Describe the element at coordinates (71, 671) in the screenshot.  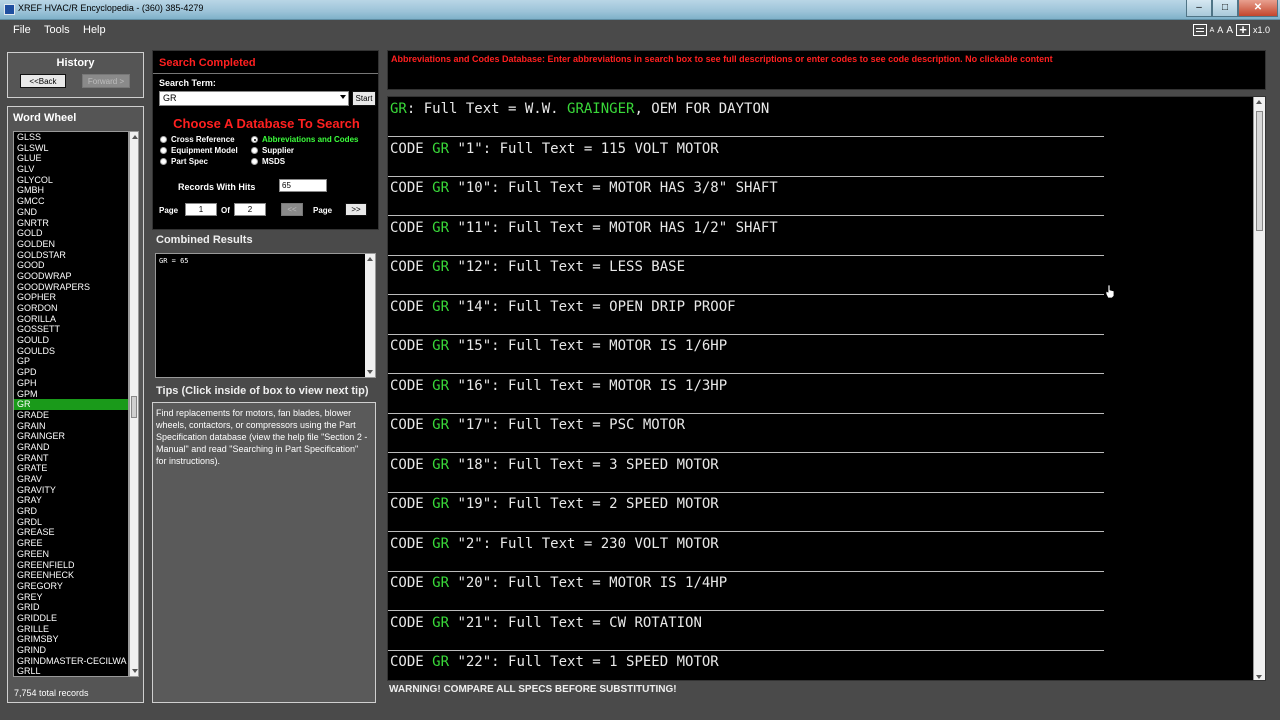
I see `word-wheel-item: GRLL` at that location.